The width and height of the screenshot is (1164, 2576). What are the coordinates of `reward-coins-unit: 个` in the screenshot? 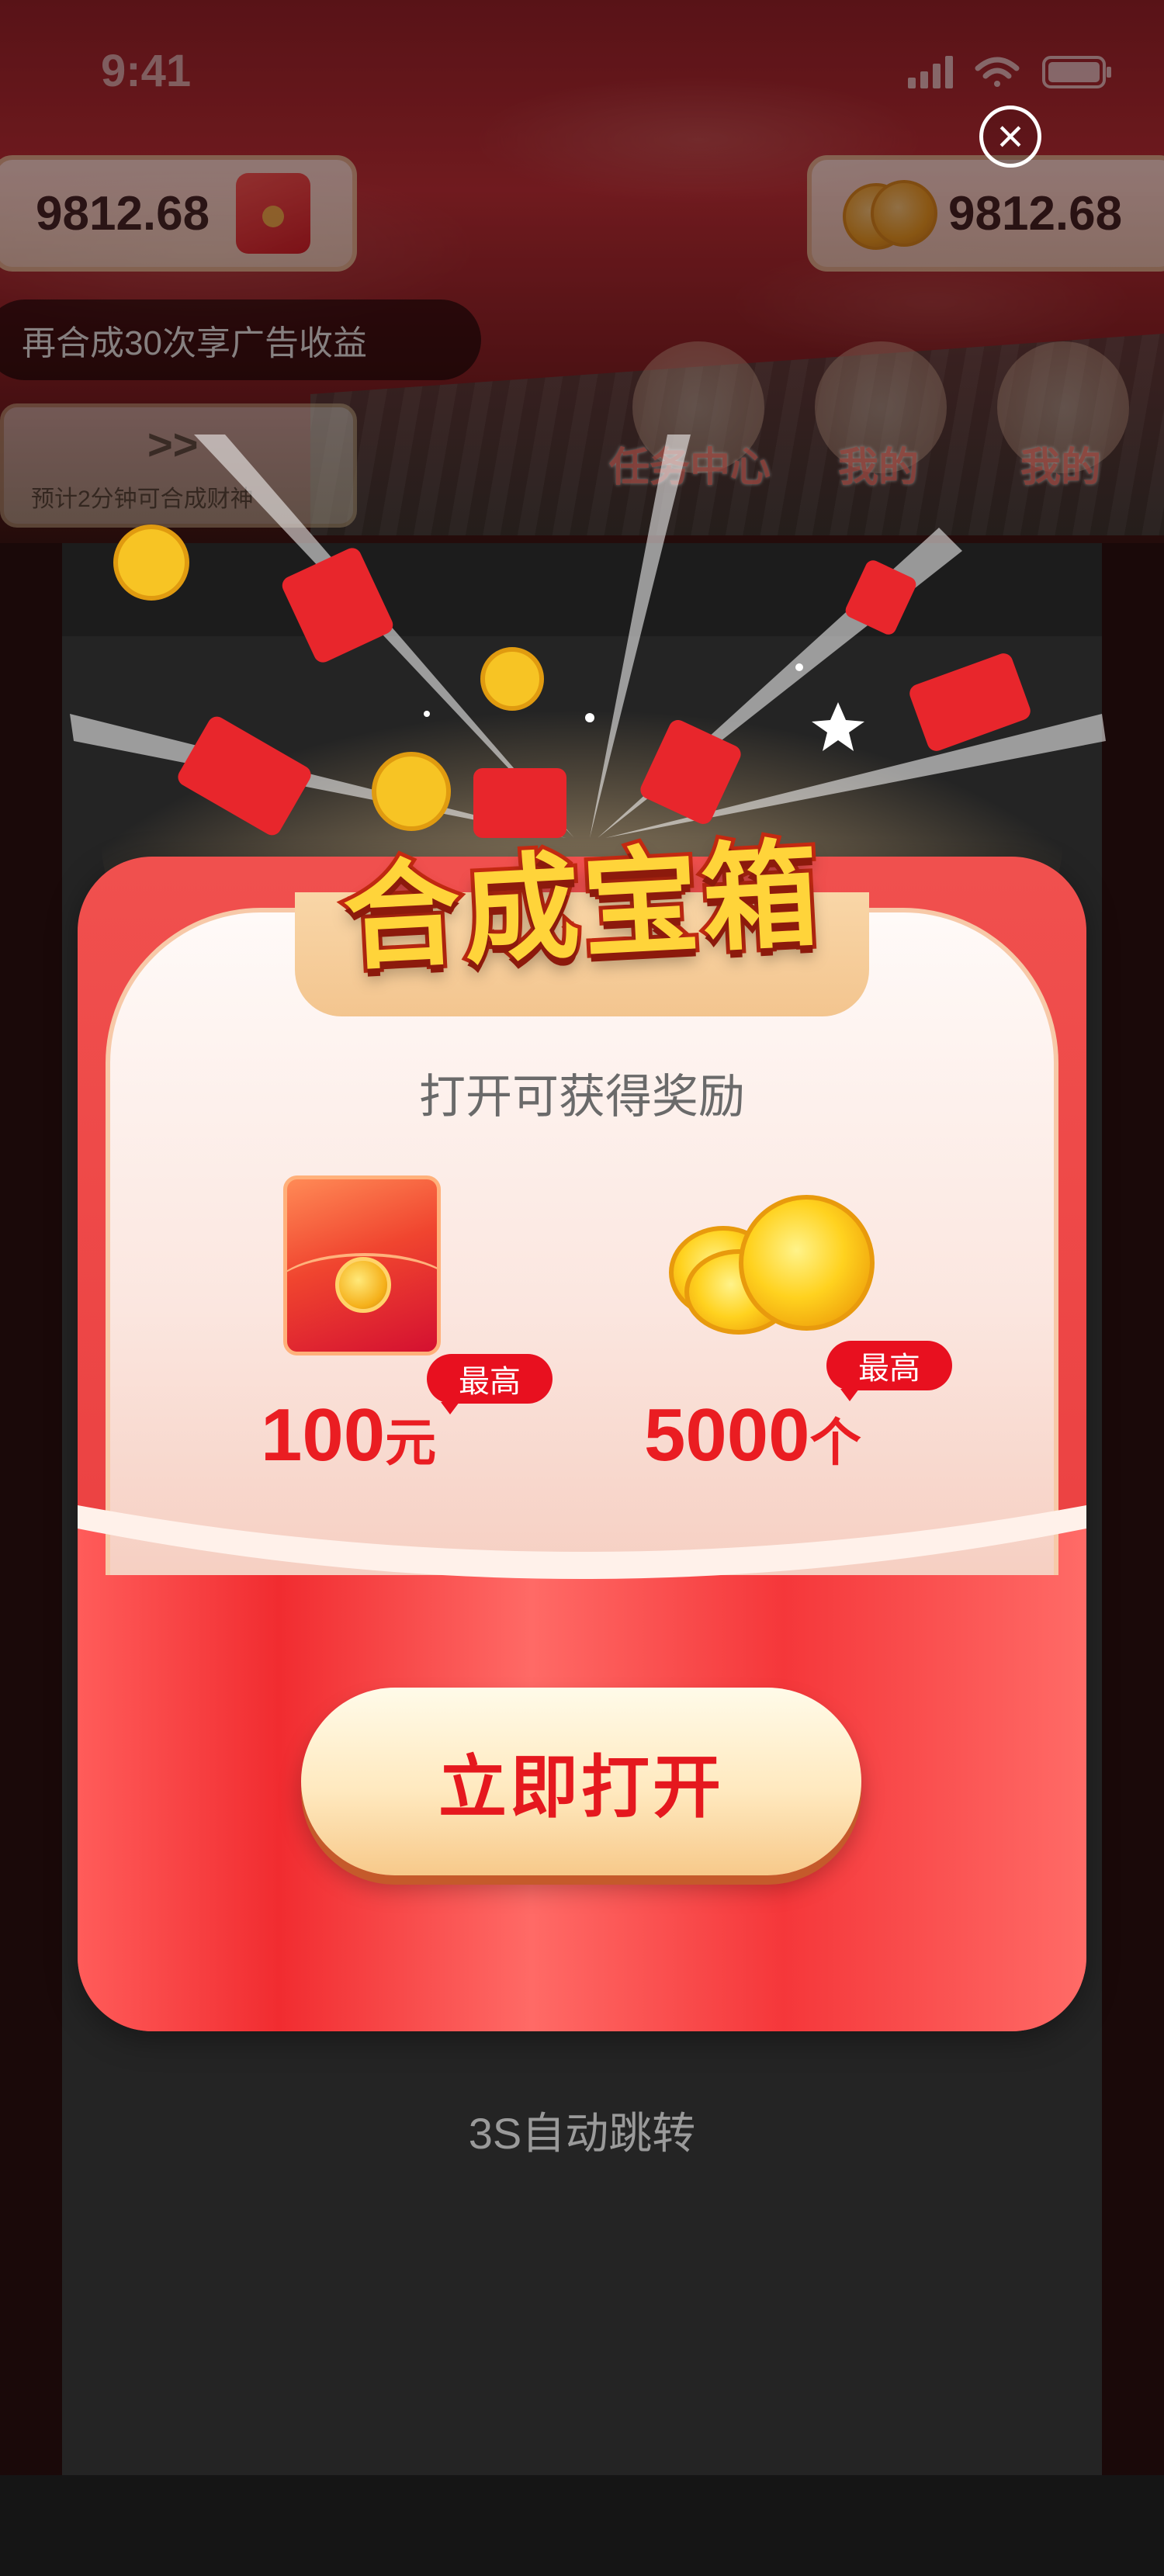 It's located at (835, 1442).